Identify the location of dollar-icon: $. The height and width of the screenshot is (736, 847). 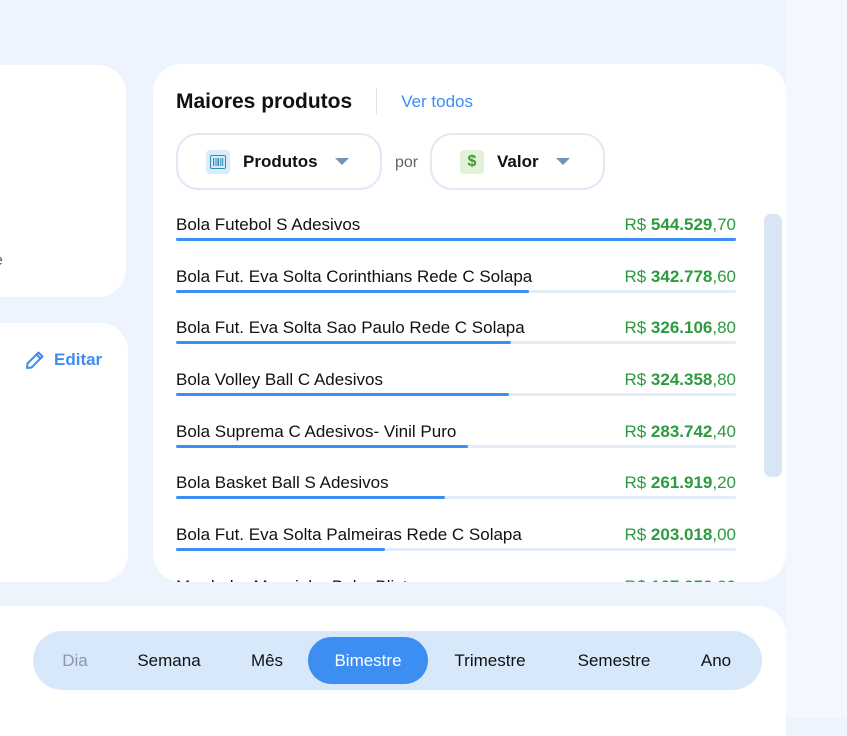
(472, 161).